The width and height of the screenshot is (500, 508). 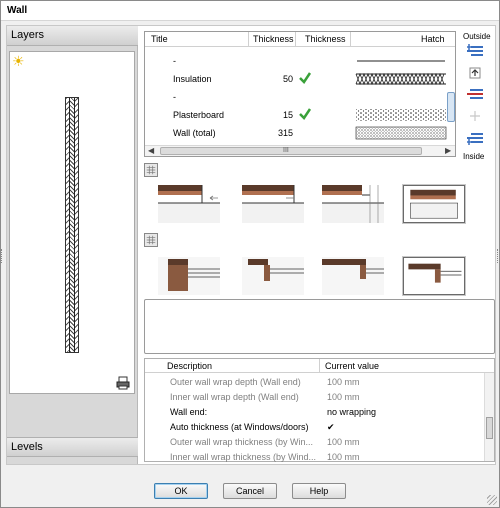 I want to click on ok-button: OK, so click(x=181, y=491).